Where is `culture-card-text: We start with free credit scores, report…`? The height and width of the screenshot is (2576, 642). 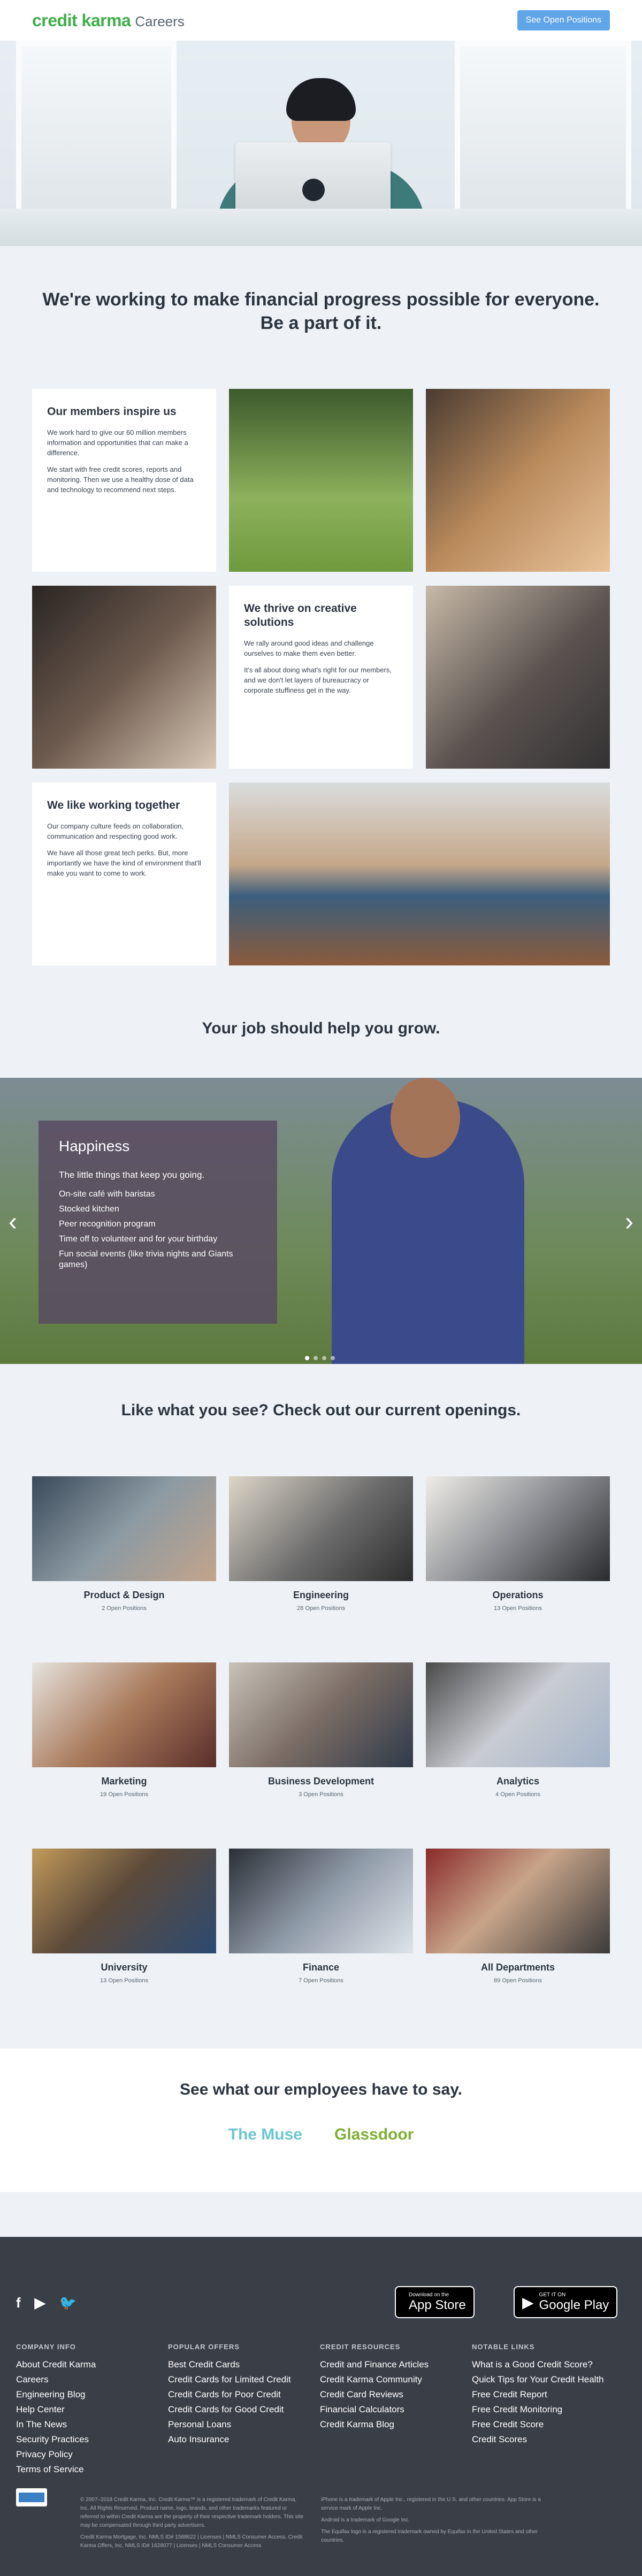 culture-card-text: We start with free credit scores, report… is located at coordinates (120, 479).